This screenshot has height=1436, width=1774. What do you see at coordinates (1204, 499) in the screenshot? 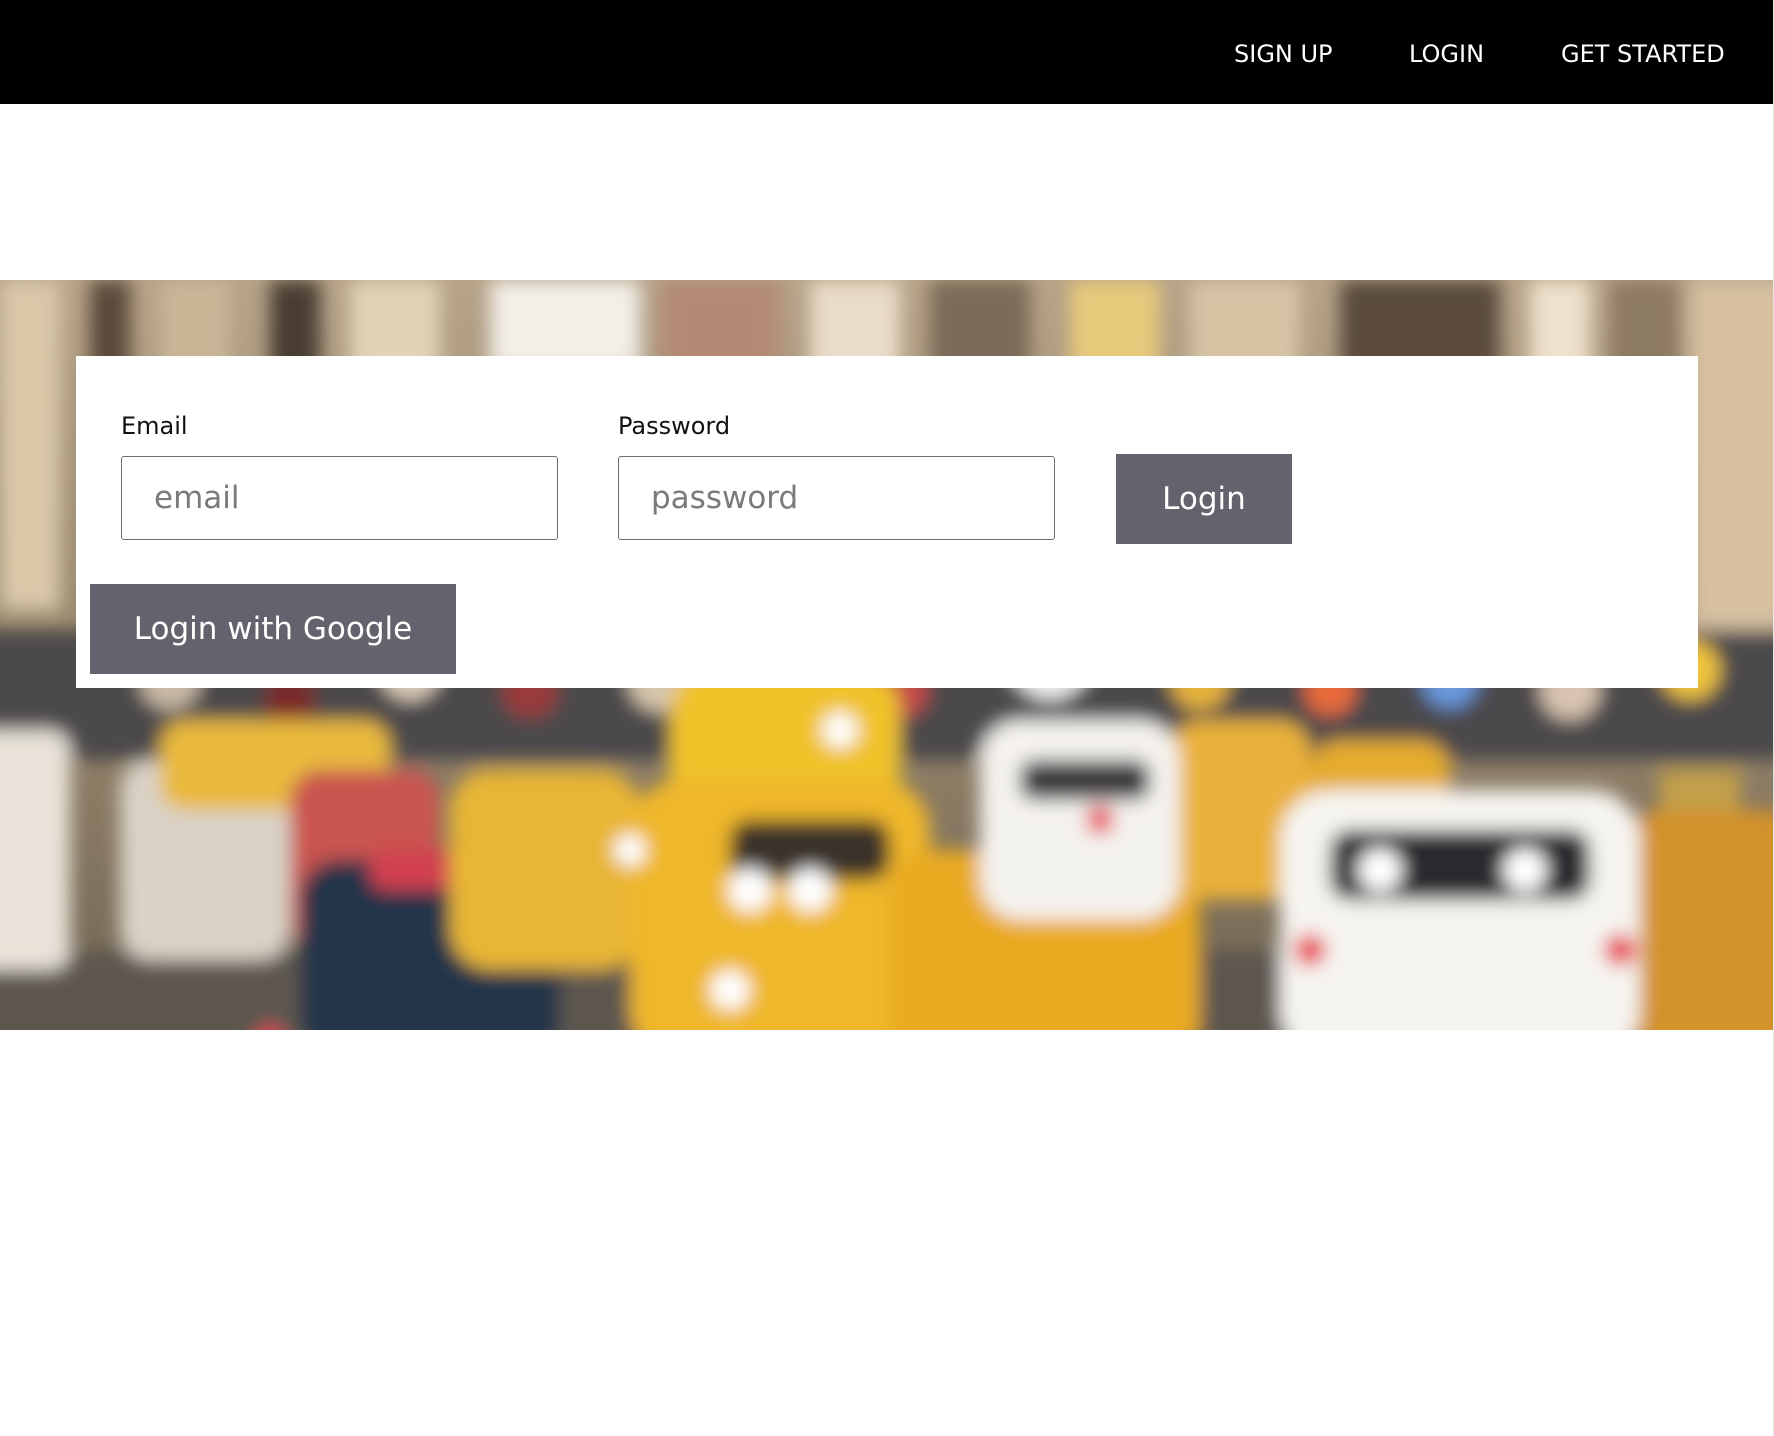
I see `login-button: Login` at bounding box center [1204, 499].